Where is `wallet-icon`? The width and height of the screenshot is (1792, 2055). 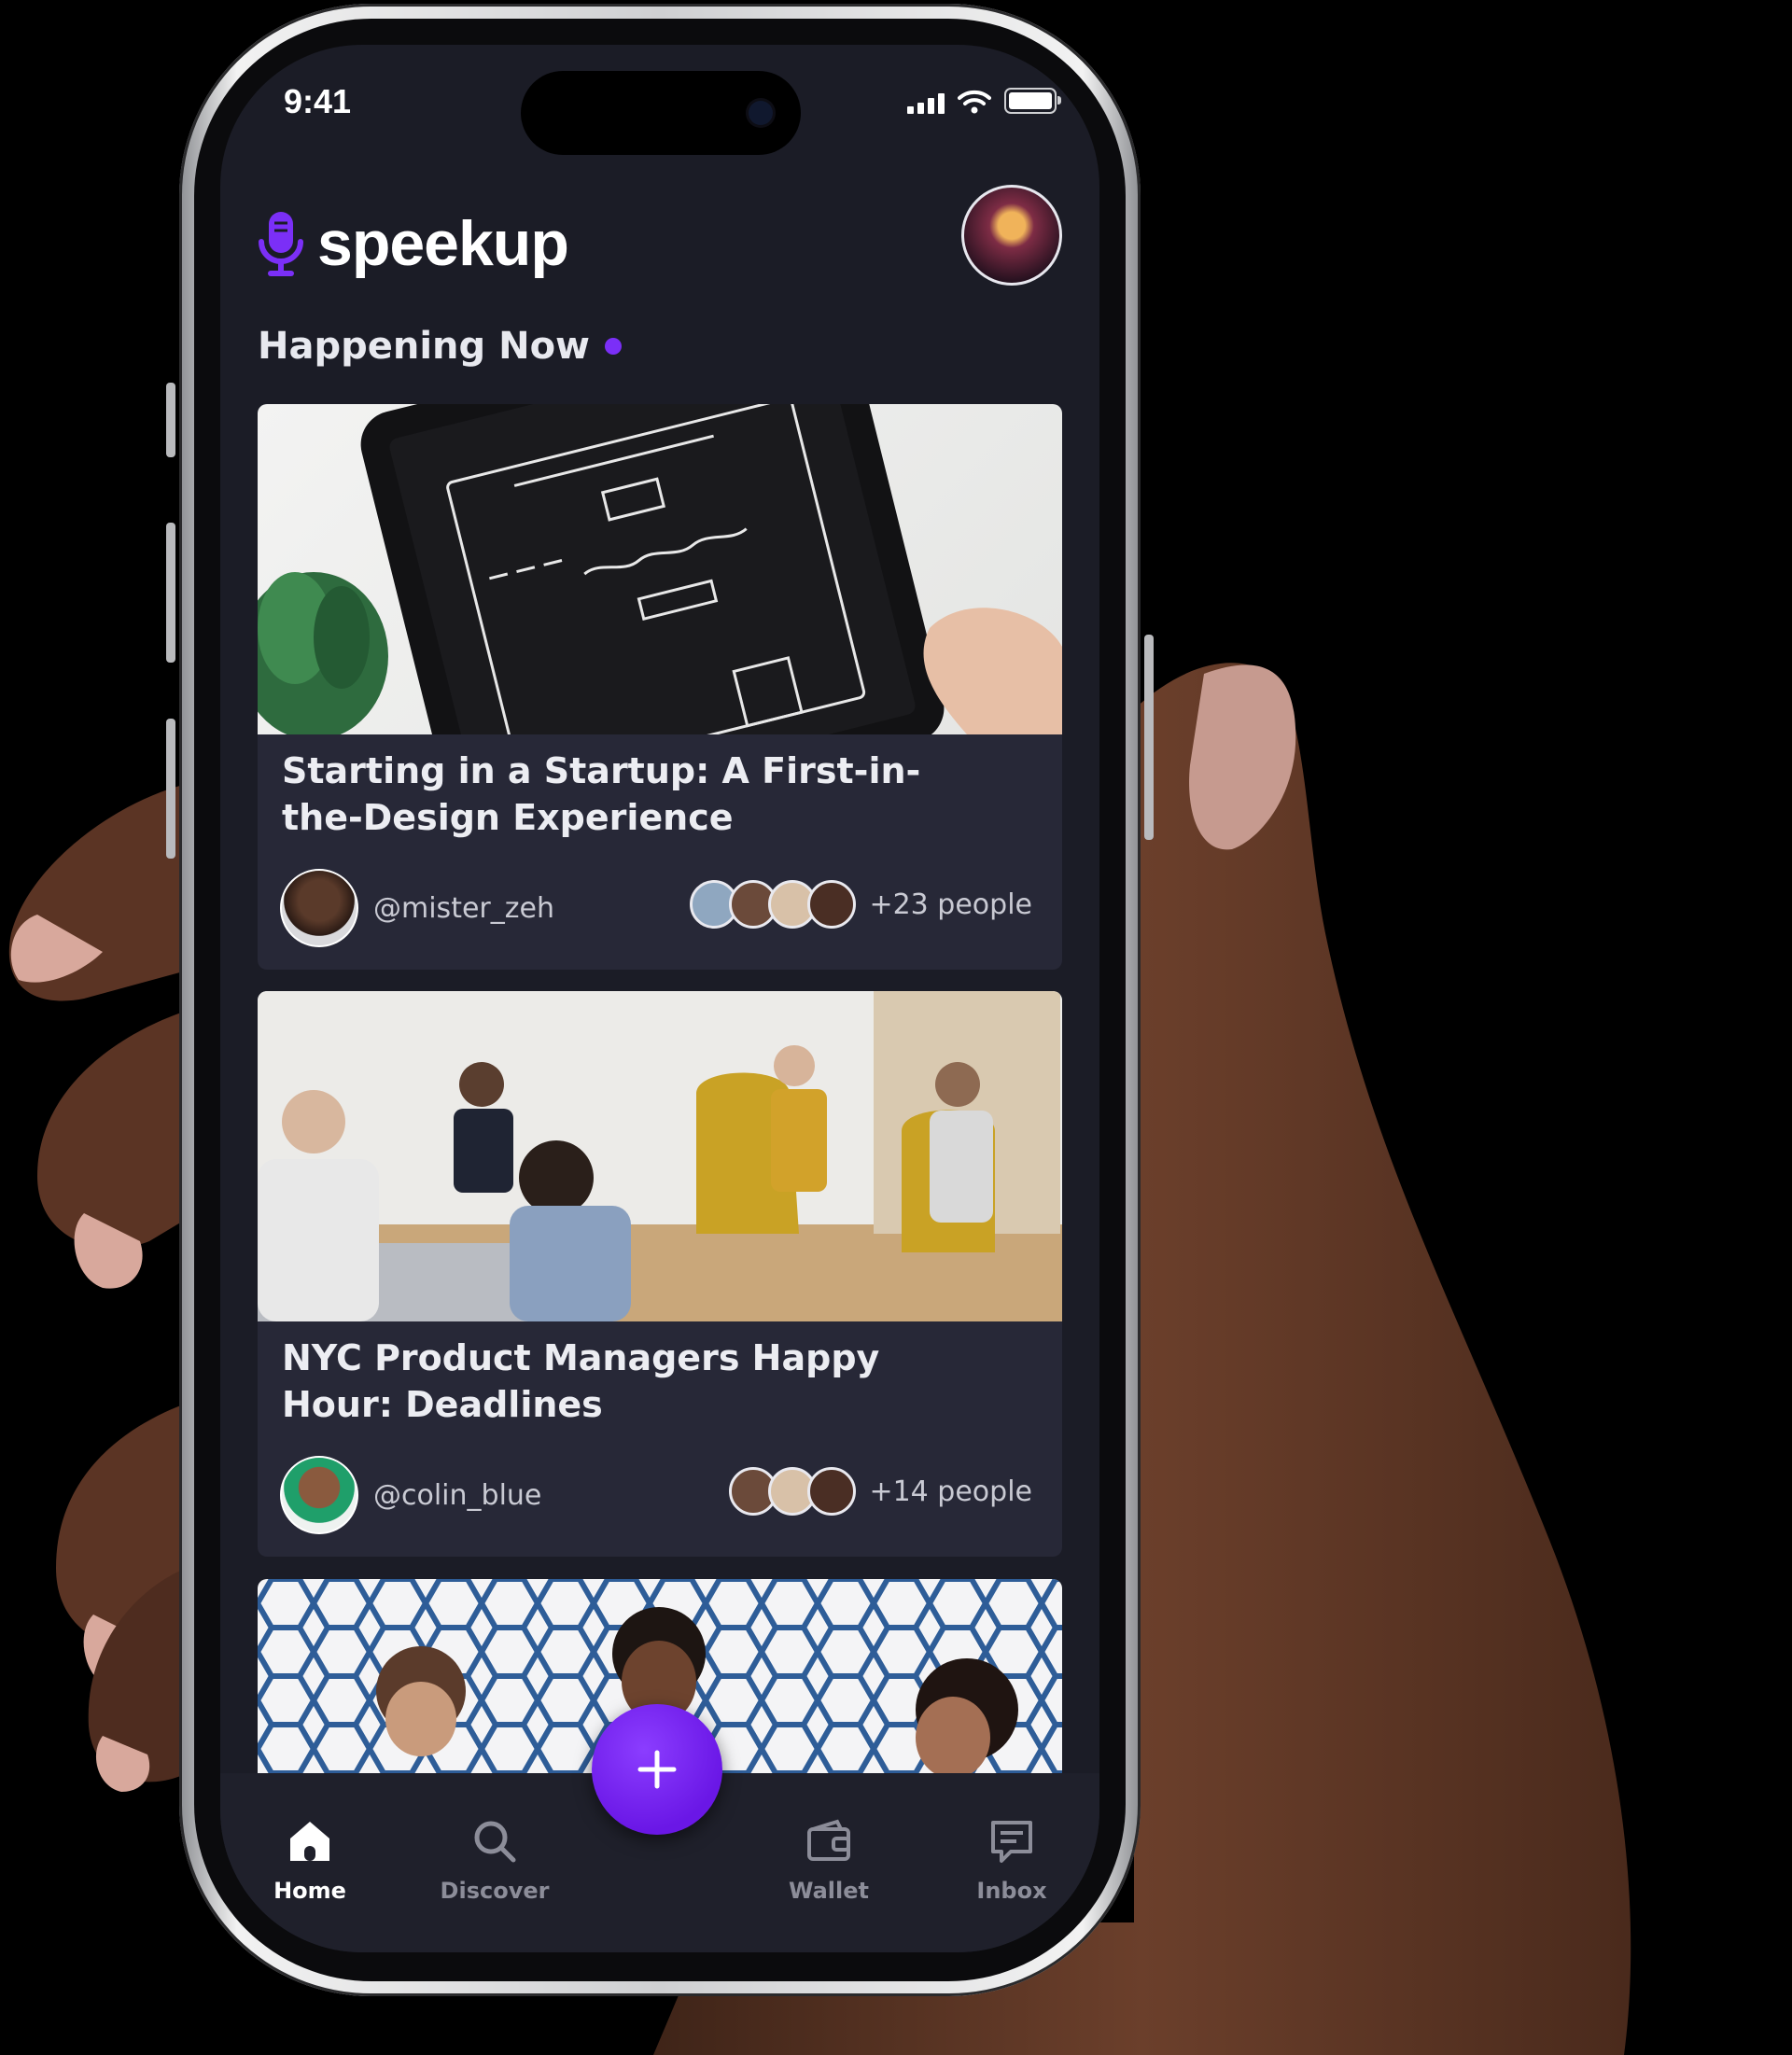
wallet-icon is located at coordinates (828, 1840).